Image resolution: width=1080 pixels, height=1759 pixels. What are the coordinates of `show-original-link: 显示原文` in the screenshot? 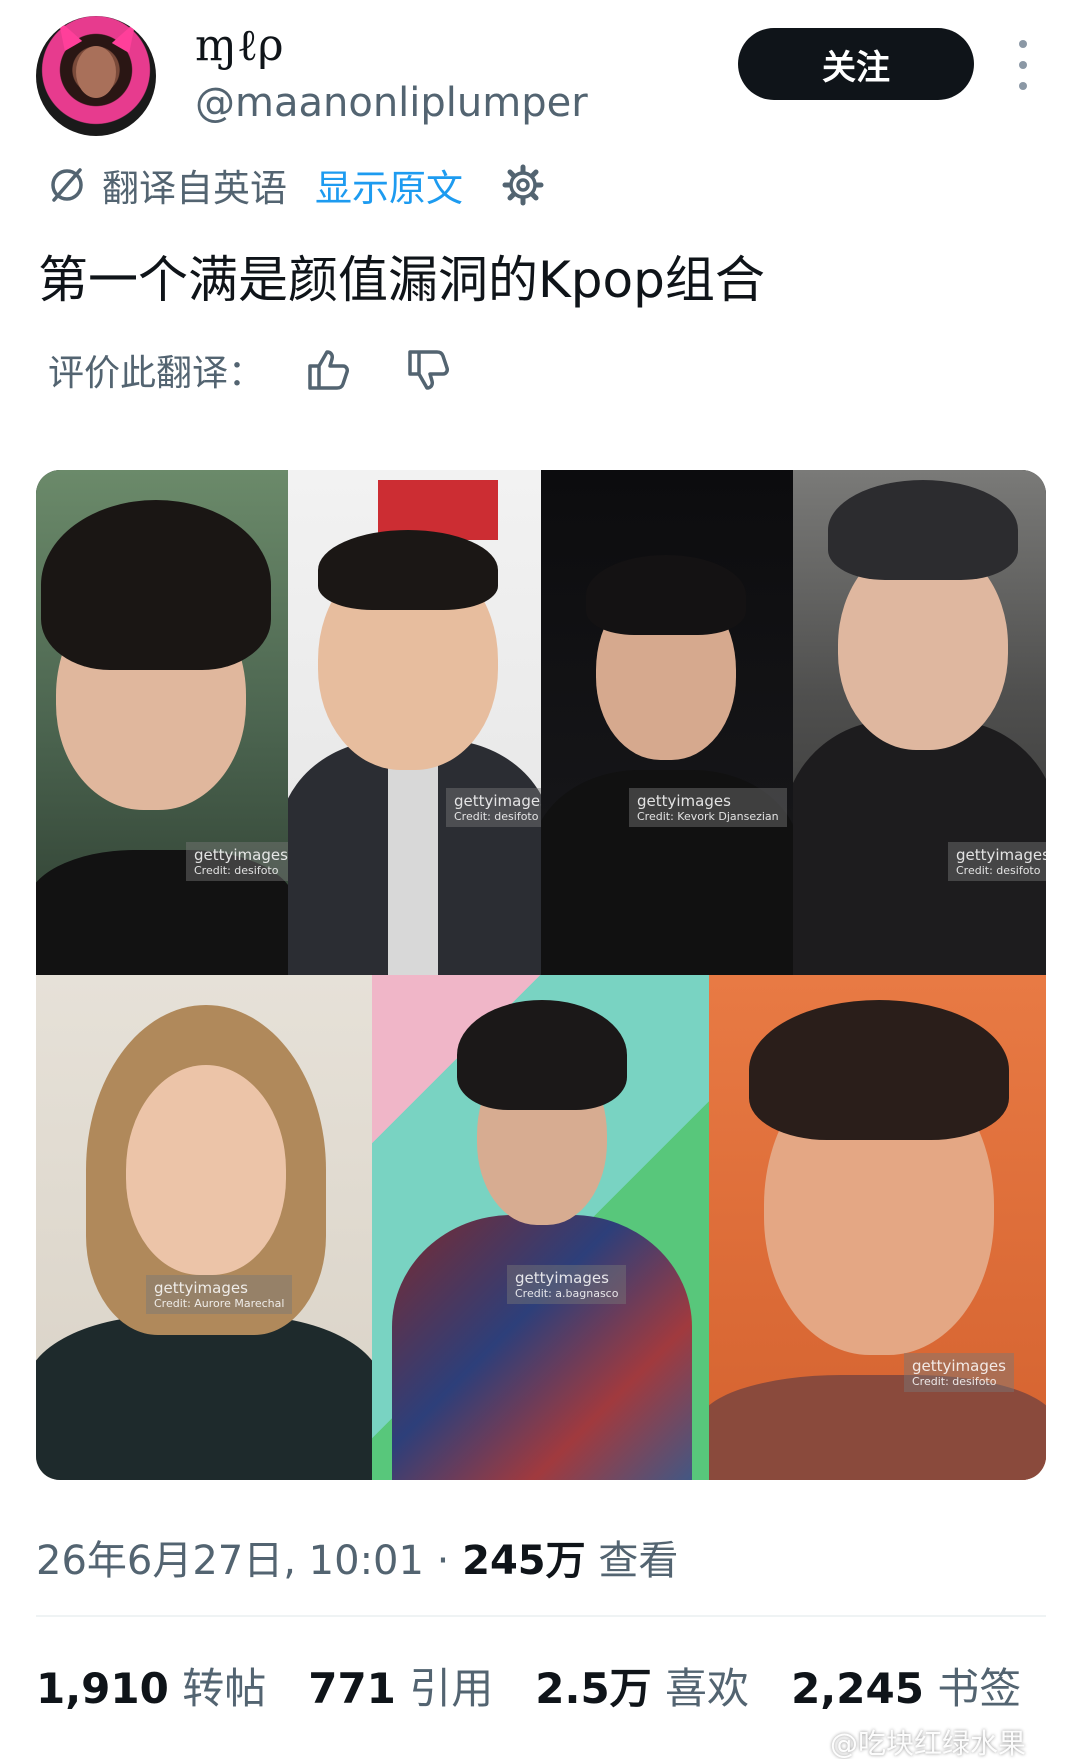 It's located at (389, 185).